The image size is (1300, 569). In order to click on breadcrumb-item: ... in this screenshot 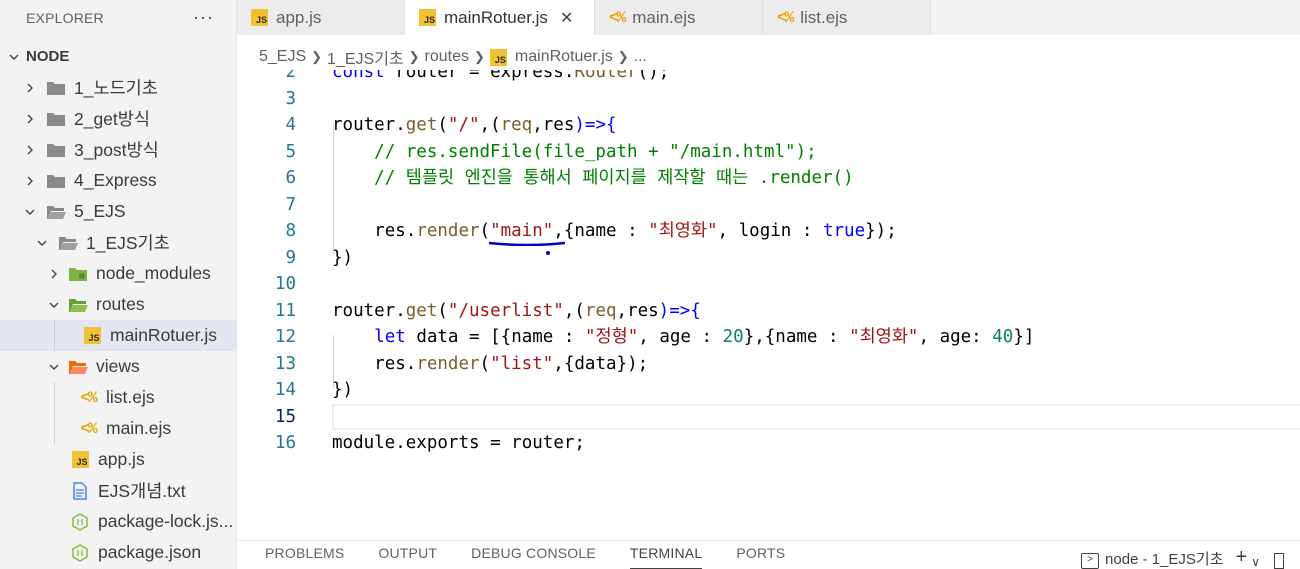, I will do `click(640, 57)`.